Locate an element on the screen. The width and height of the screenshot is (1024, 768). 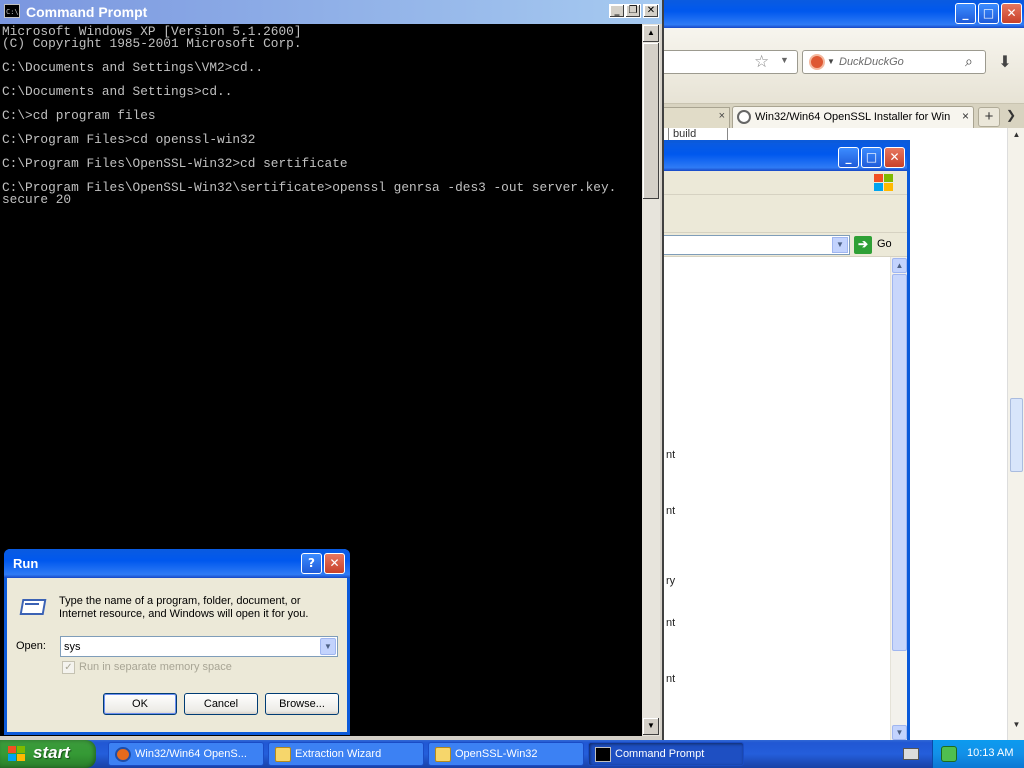
cancel-button: Cancel is located at coordinates (221, 704).